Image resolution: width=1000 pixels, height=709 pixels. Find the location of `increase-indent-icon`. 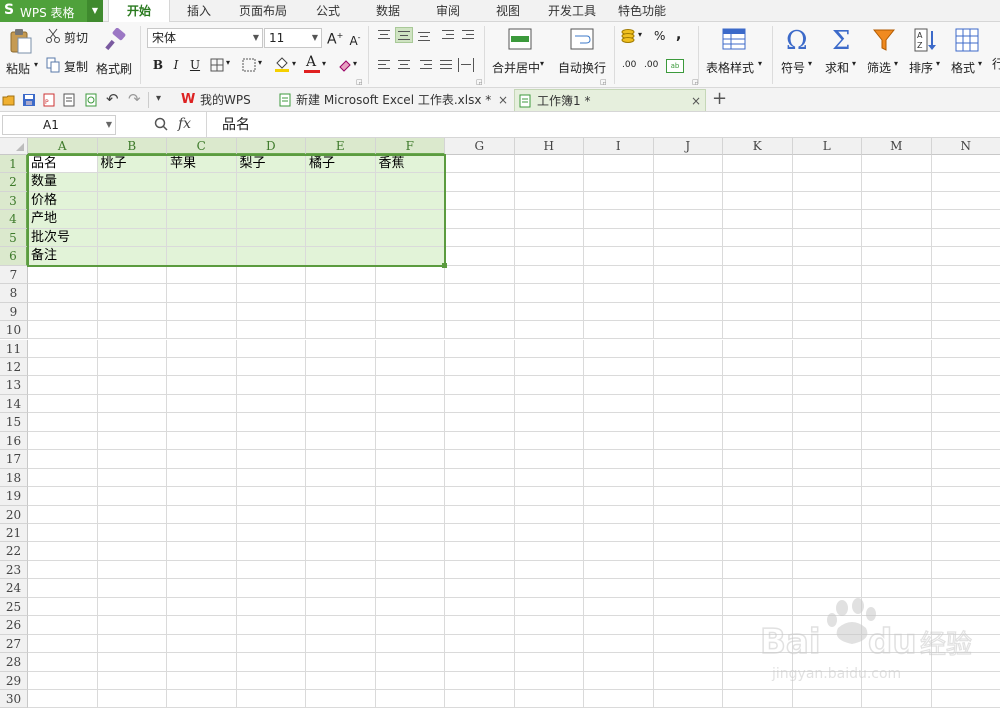

increase-indent-icon is located at coordinates (468, 35).